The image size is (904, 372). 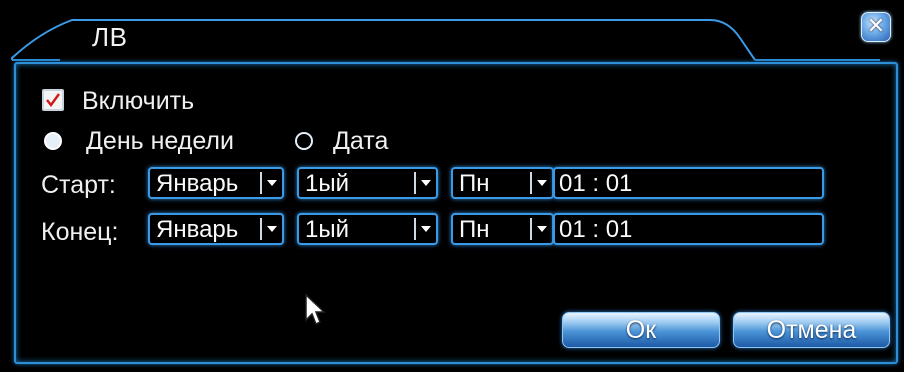 I want to click on mouse-pointer-icon, so click(x=315, y=309).